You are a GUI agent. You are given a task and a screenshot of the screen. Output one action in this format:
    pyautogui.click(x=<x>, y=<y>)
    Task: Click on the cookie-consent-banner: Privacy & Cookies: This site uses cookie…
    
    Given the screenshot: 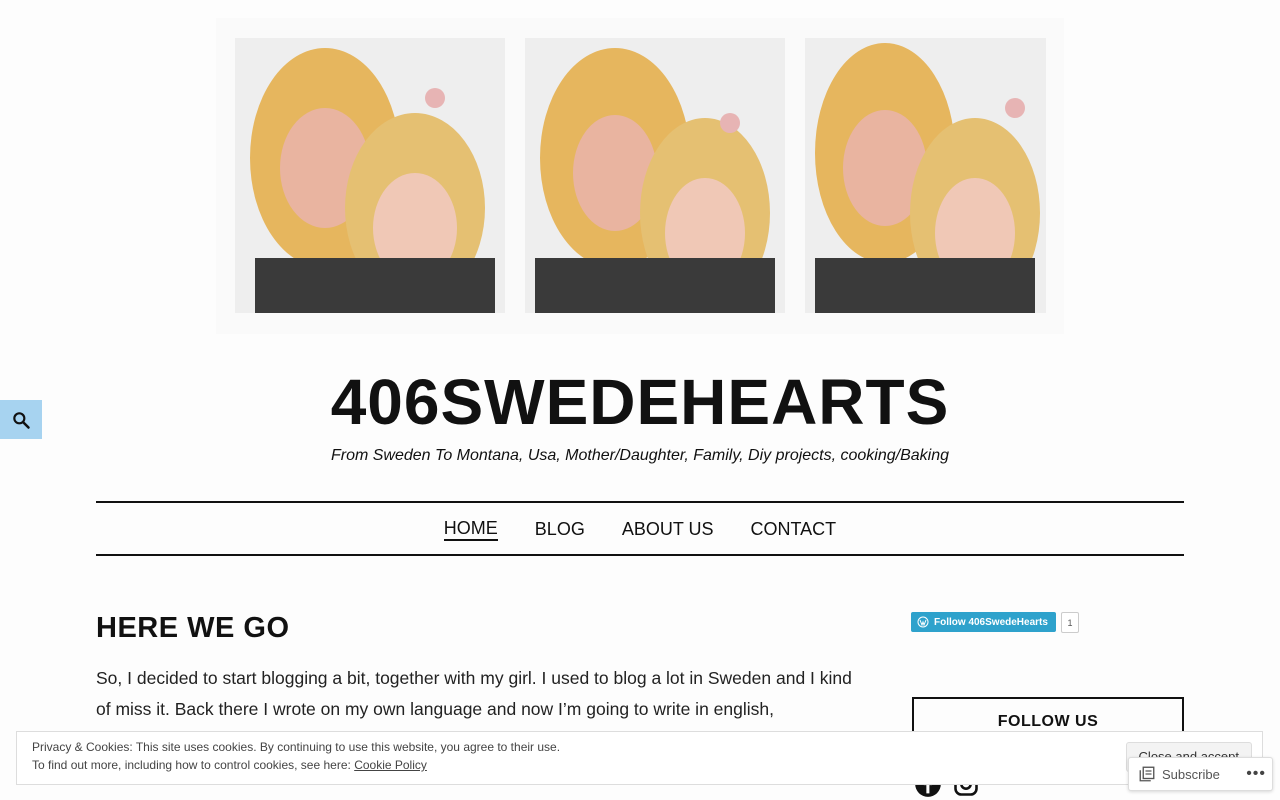 What is the action you would take?
    pyautogui.click(x=639, y=758)
    